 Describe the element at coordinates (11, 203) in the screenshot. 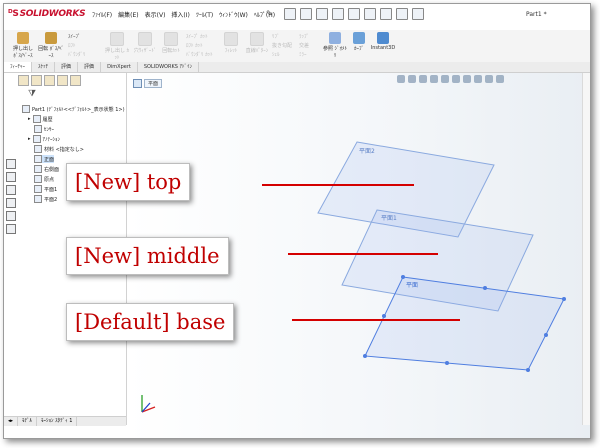

I see `view-palette-icon` at that location.